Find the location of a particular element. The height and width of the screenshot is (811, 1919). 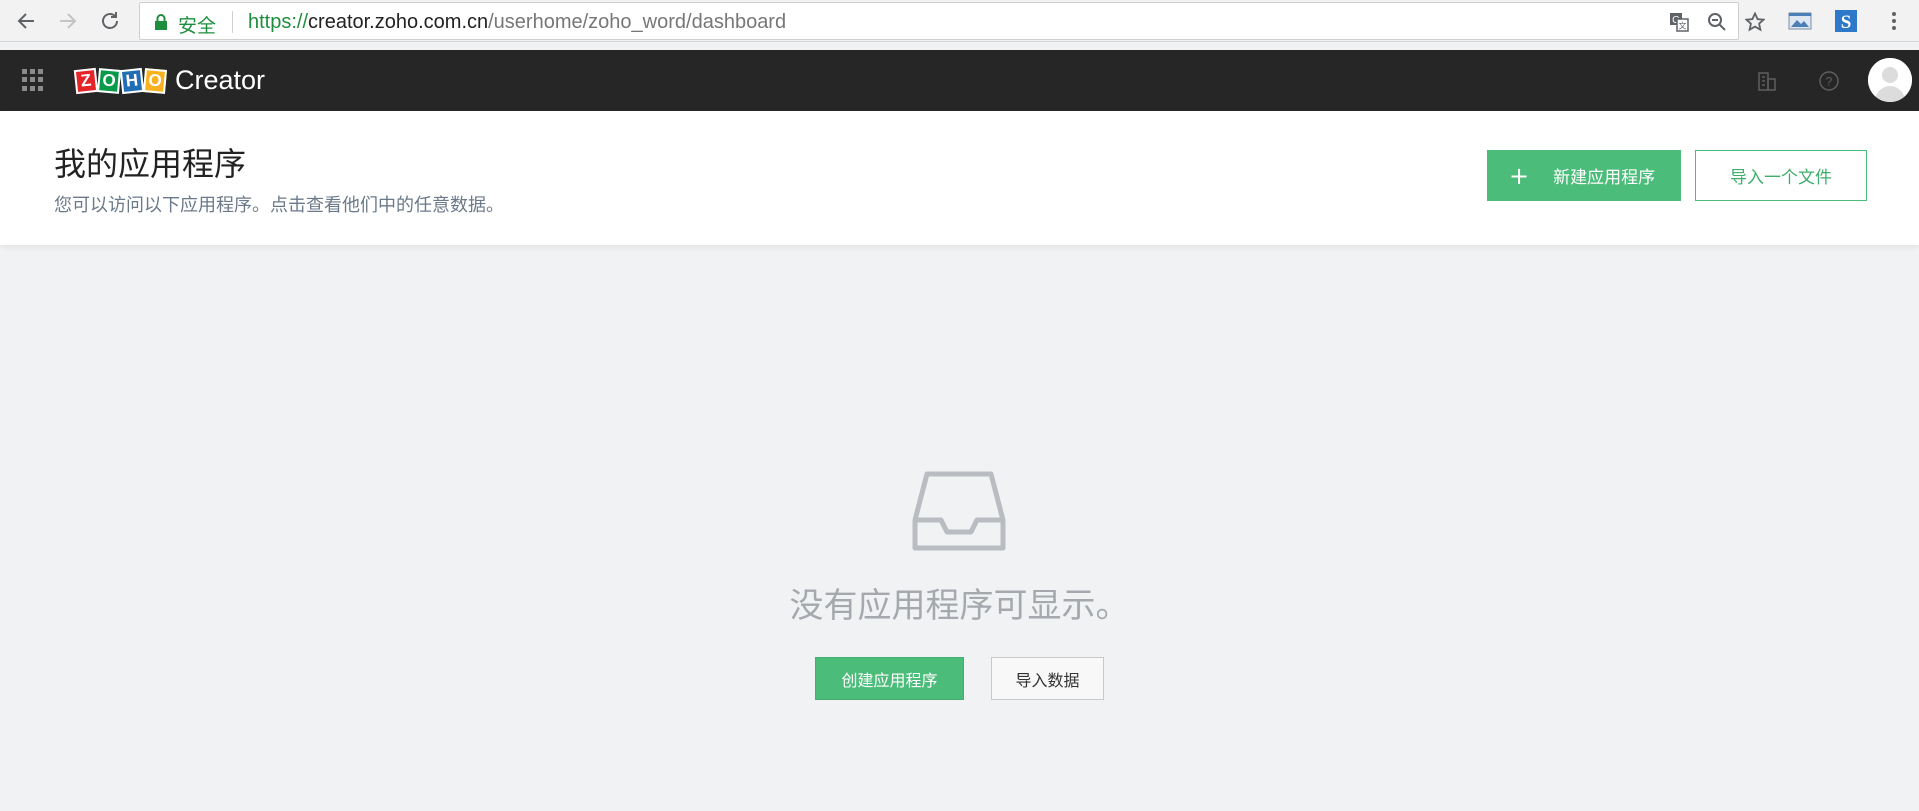

zoho-creator-logo: Z O H O Creator is located at coordinates (169, 80).